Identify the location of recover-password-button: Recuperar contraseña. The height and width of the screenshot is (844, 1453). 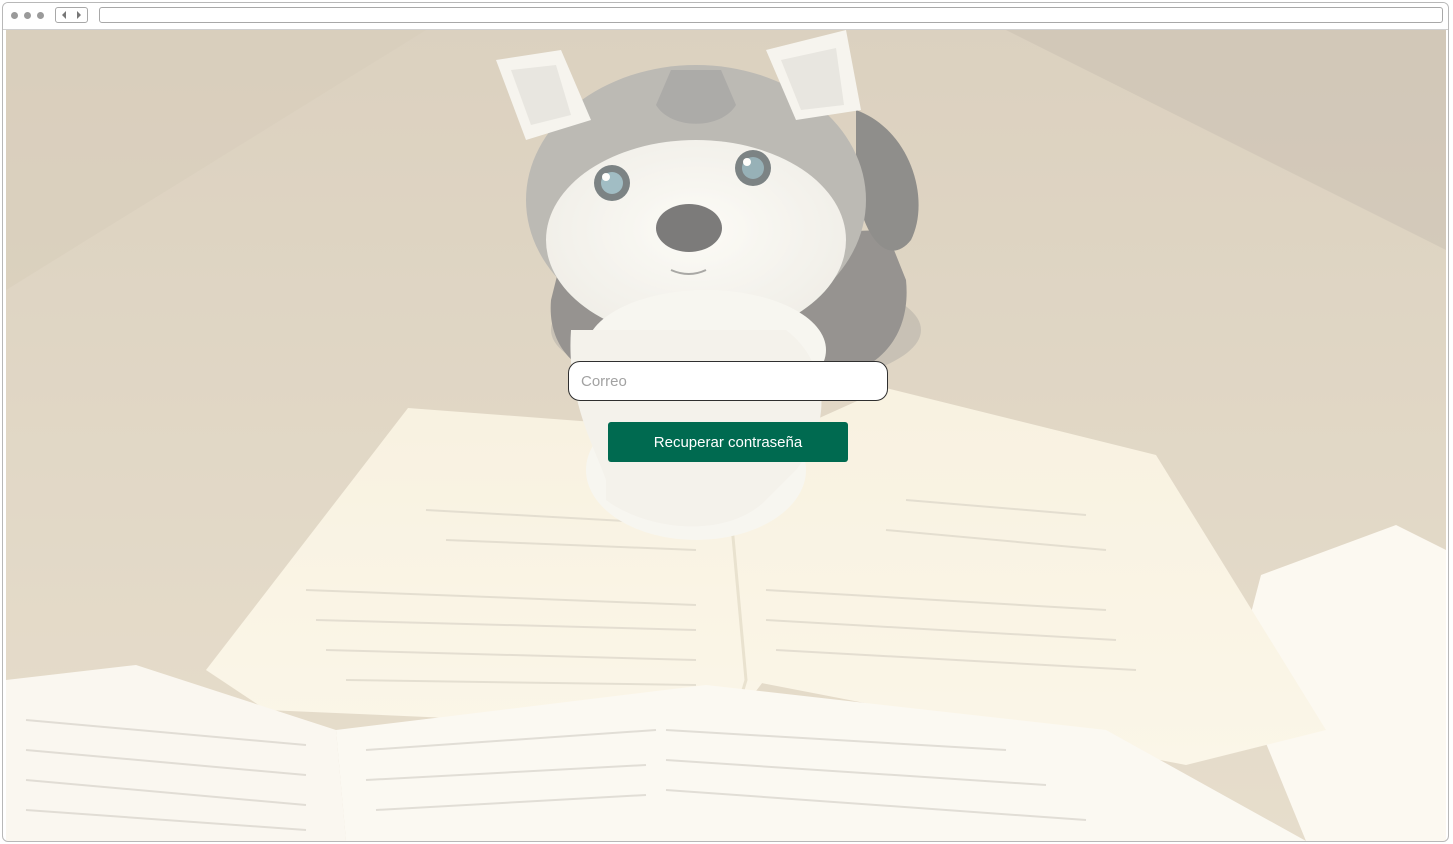
(728, 442).